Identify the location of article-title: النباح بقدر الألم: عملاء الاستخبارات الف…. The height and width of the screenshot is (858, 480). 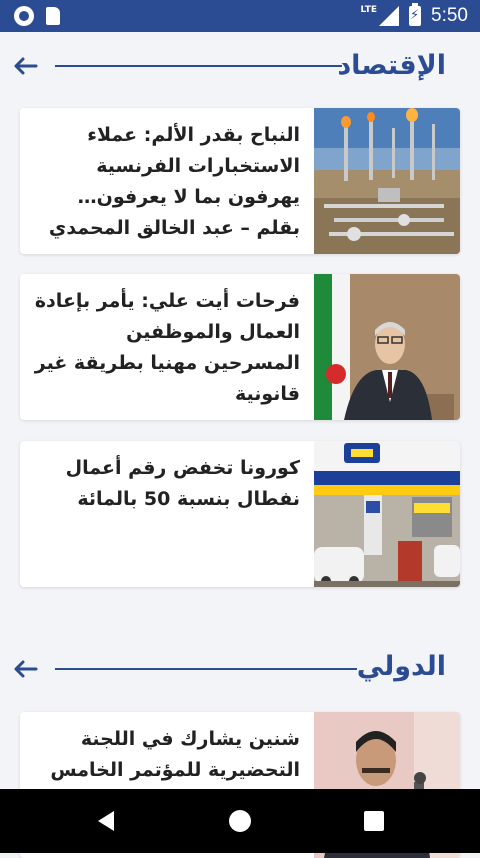
(167, 182).